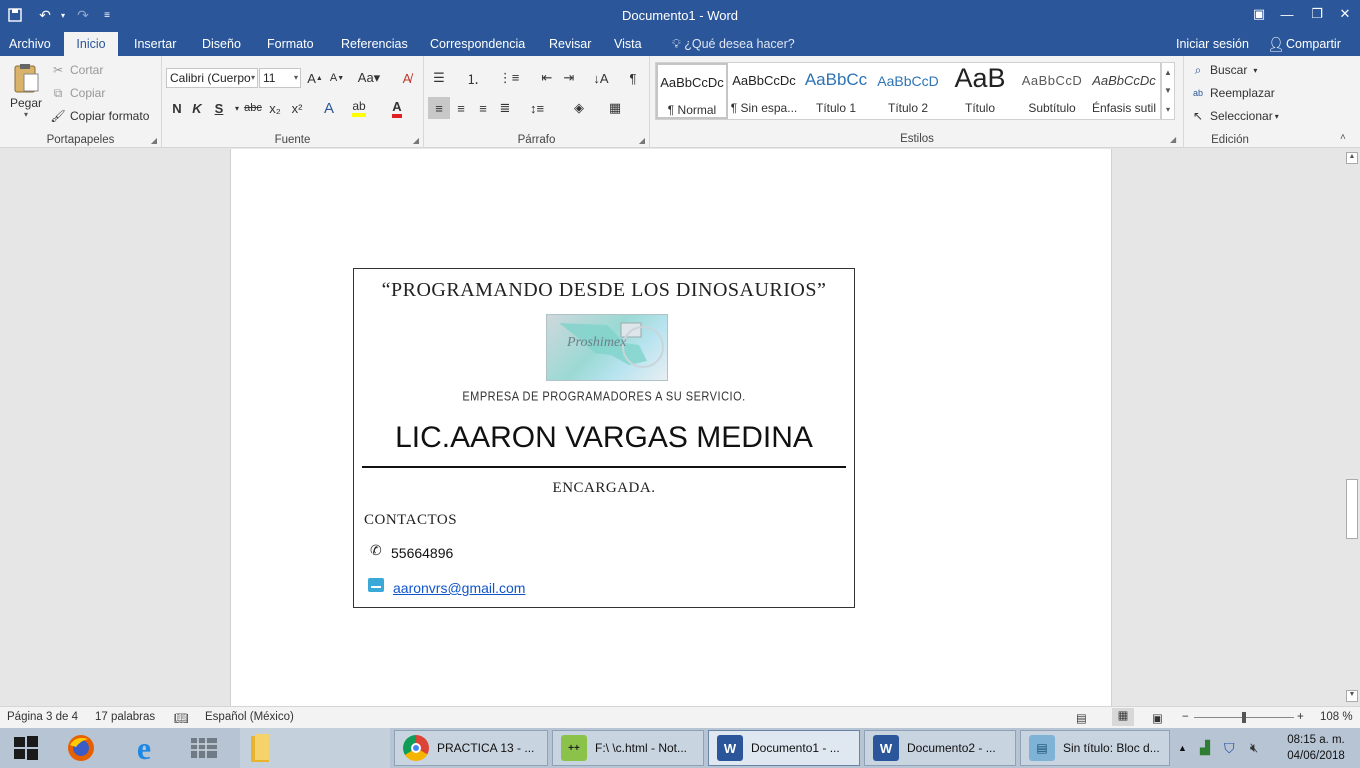  I want to click on justify-icon: ≣, so click(505, 108).